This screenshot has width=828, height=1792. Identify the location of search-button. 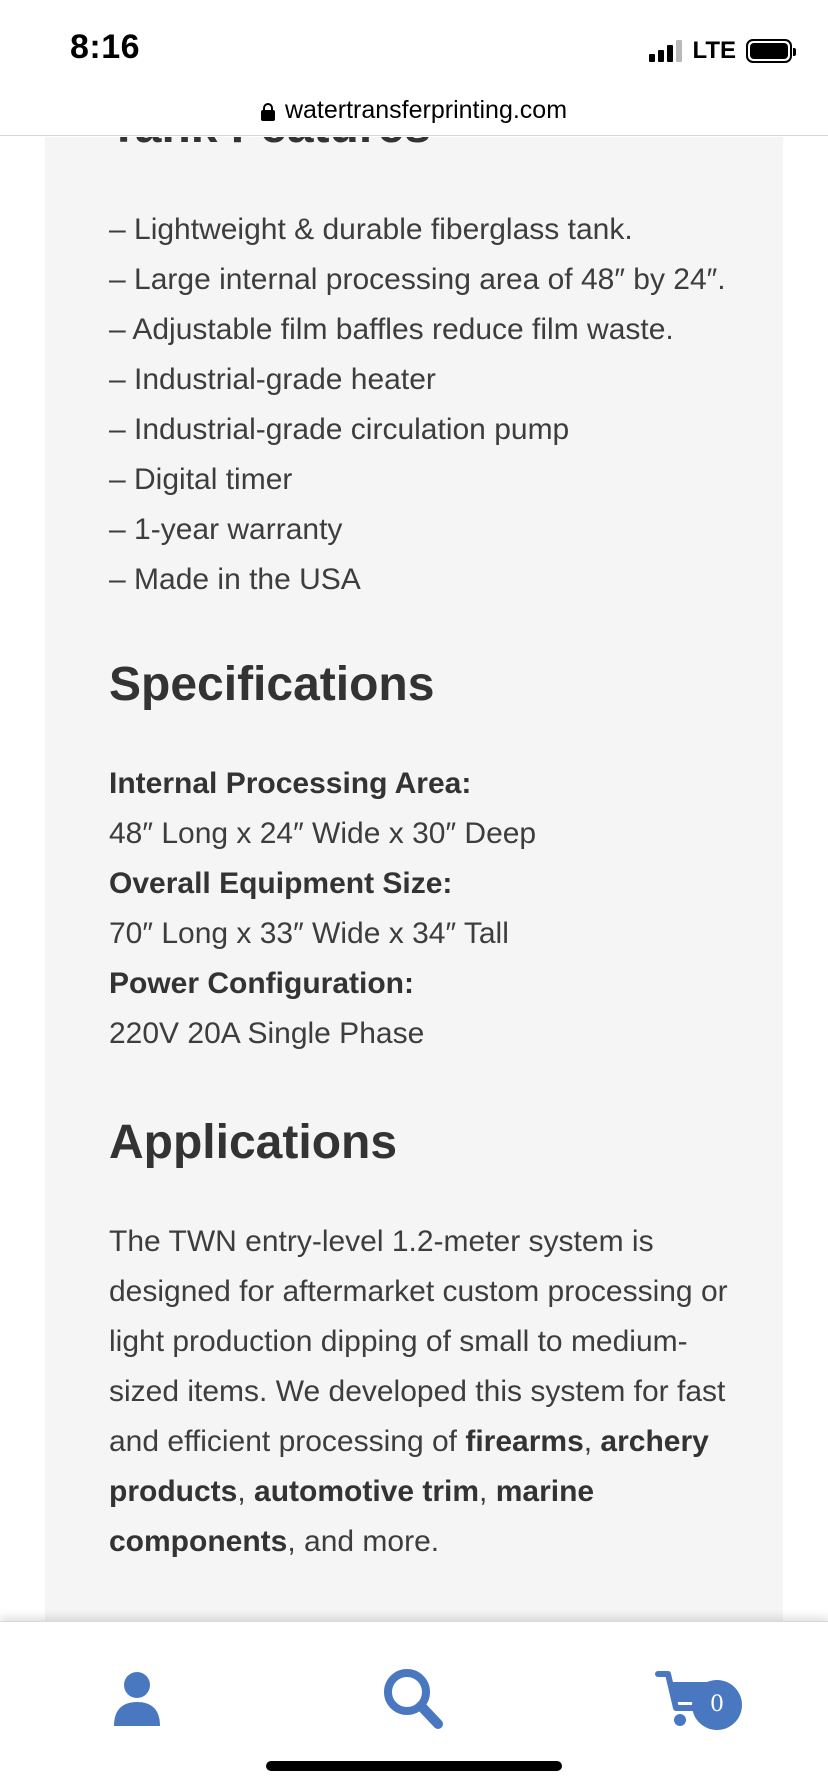
(413, 1699).